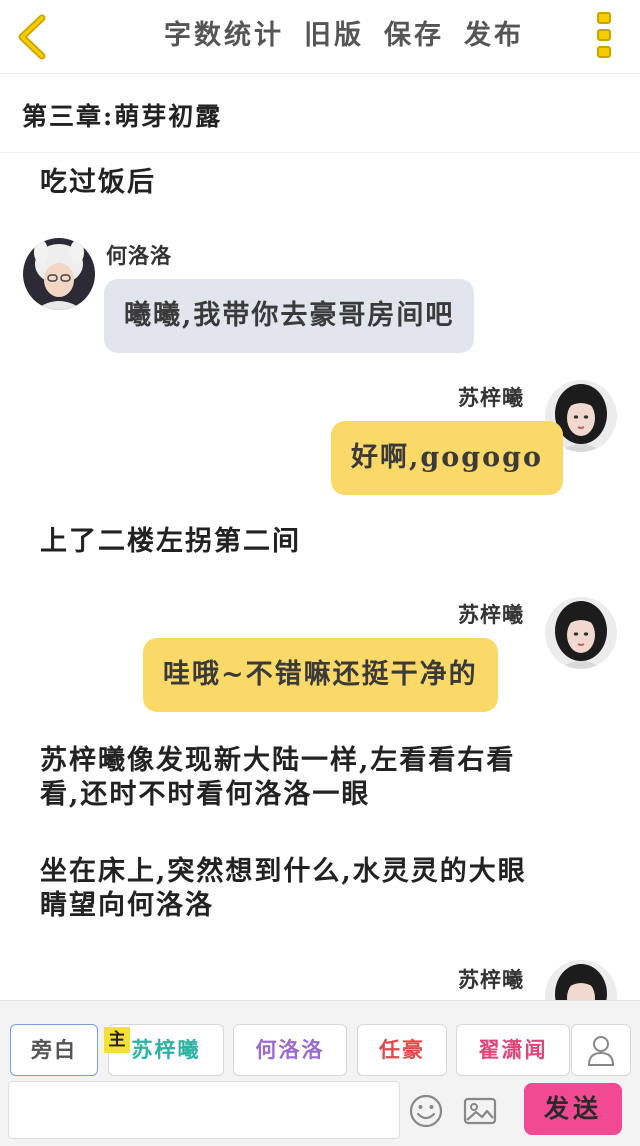 The image size is (640, 1146). What do you see at coordinates (205, 794) in the screenshot?
I see `narration-line: 看,还时不时看何洛洛一眼` at bounding box center [205, 794].